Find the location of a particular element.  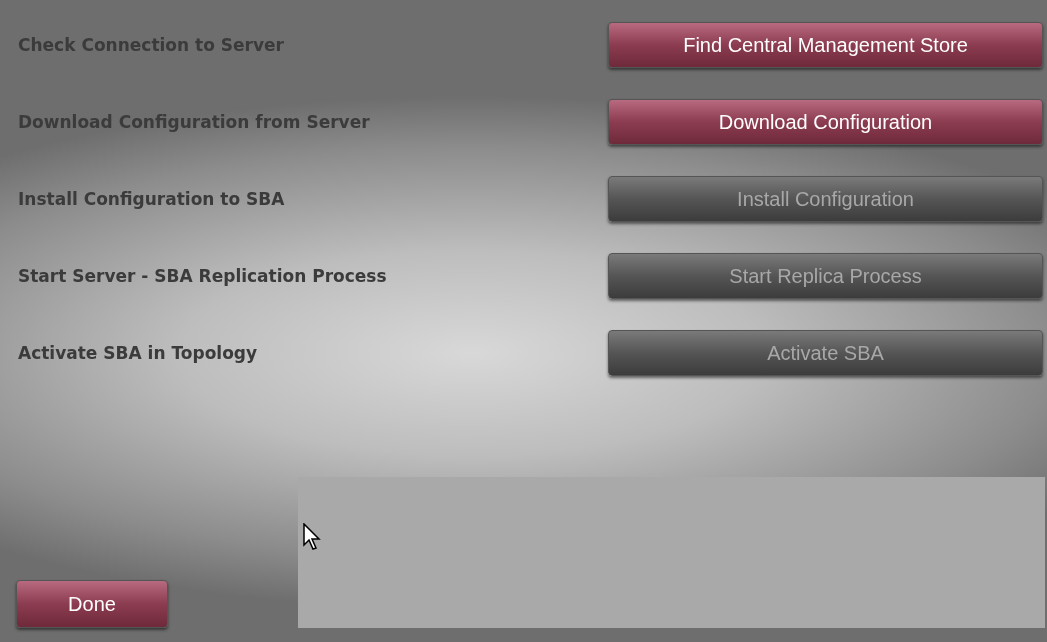

step-button: Find Central Management Store is located at coordinates (825, 45).